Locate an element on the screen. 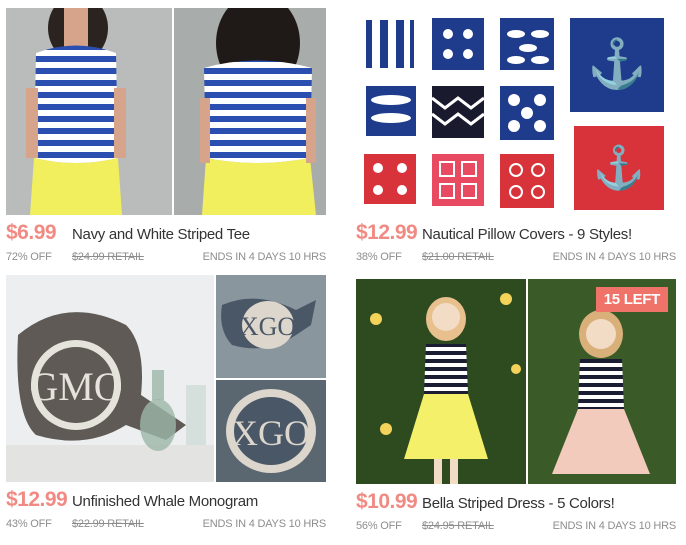 The image size is (686, 545). deal-price: $6.99 is located at coordinates (31, 232).